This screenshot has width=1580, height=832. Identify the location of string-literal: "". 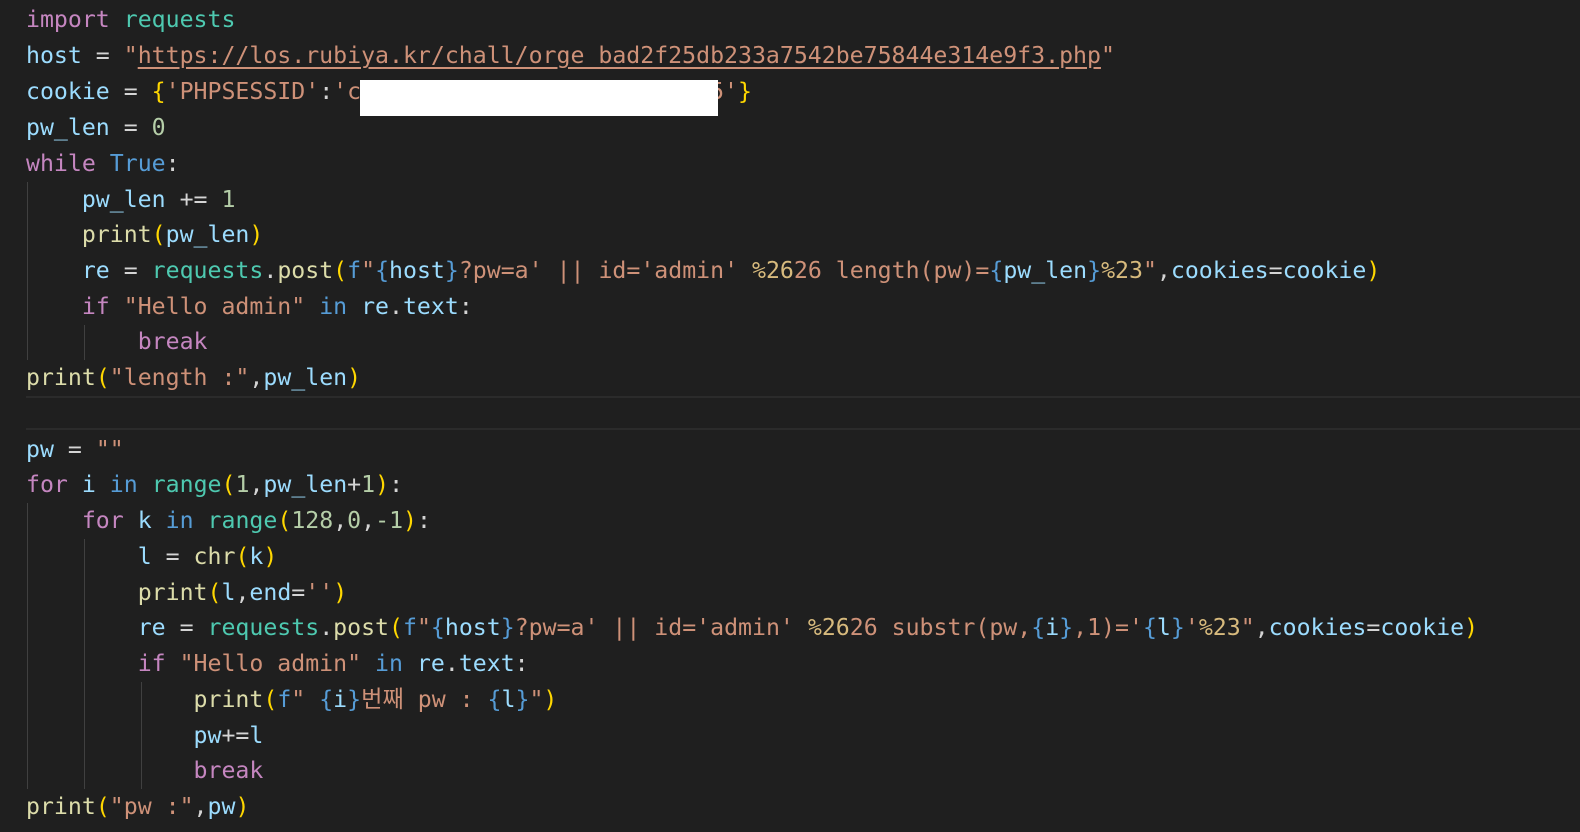
(109, 449).